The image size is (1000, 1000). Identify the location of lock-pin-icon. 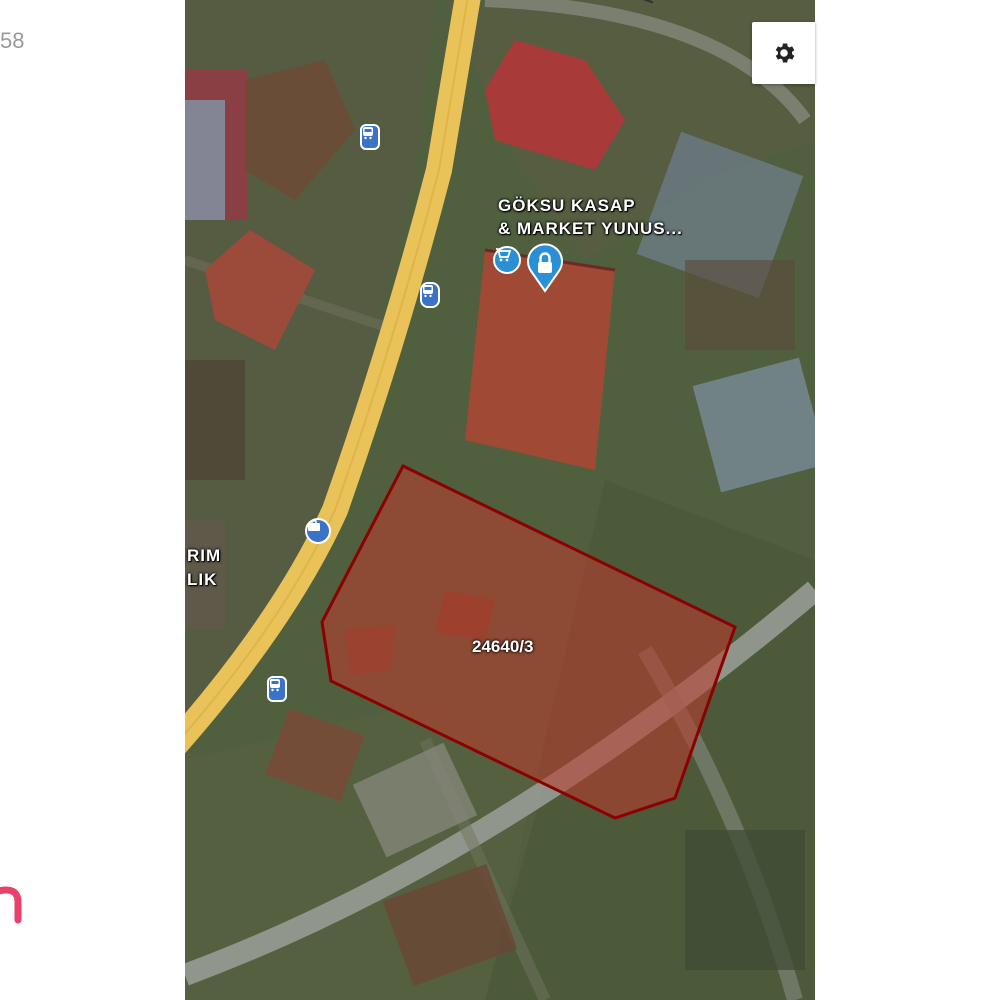
(545, 268).